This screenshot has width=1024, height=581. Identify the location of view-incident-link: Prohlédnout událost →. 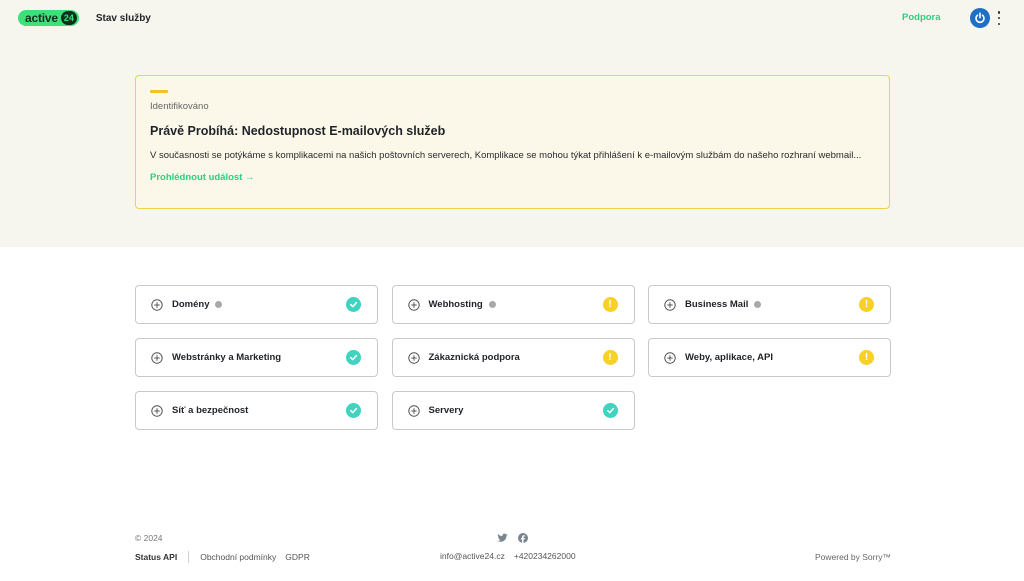
(202, 177).